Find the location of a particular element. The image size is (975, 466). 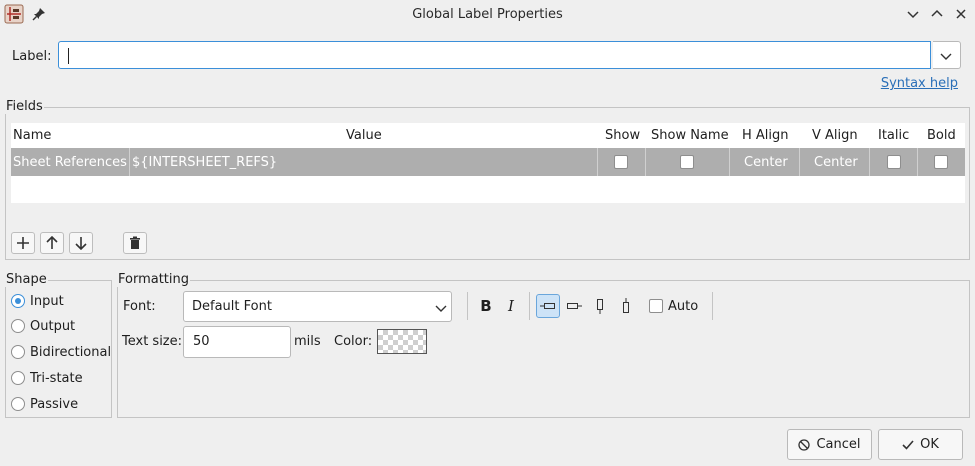

font-label: Font: is located at coordinates (139, 306).